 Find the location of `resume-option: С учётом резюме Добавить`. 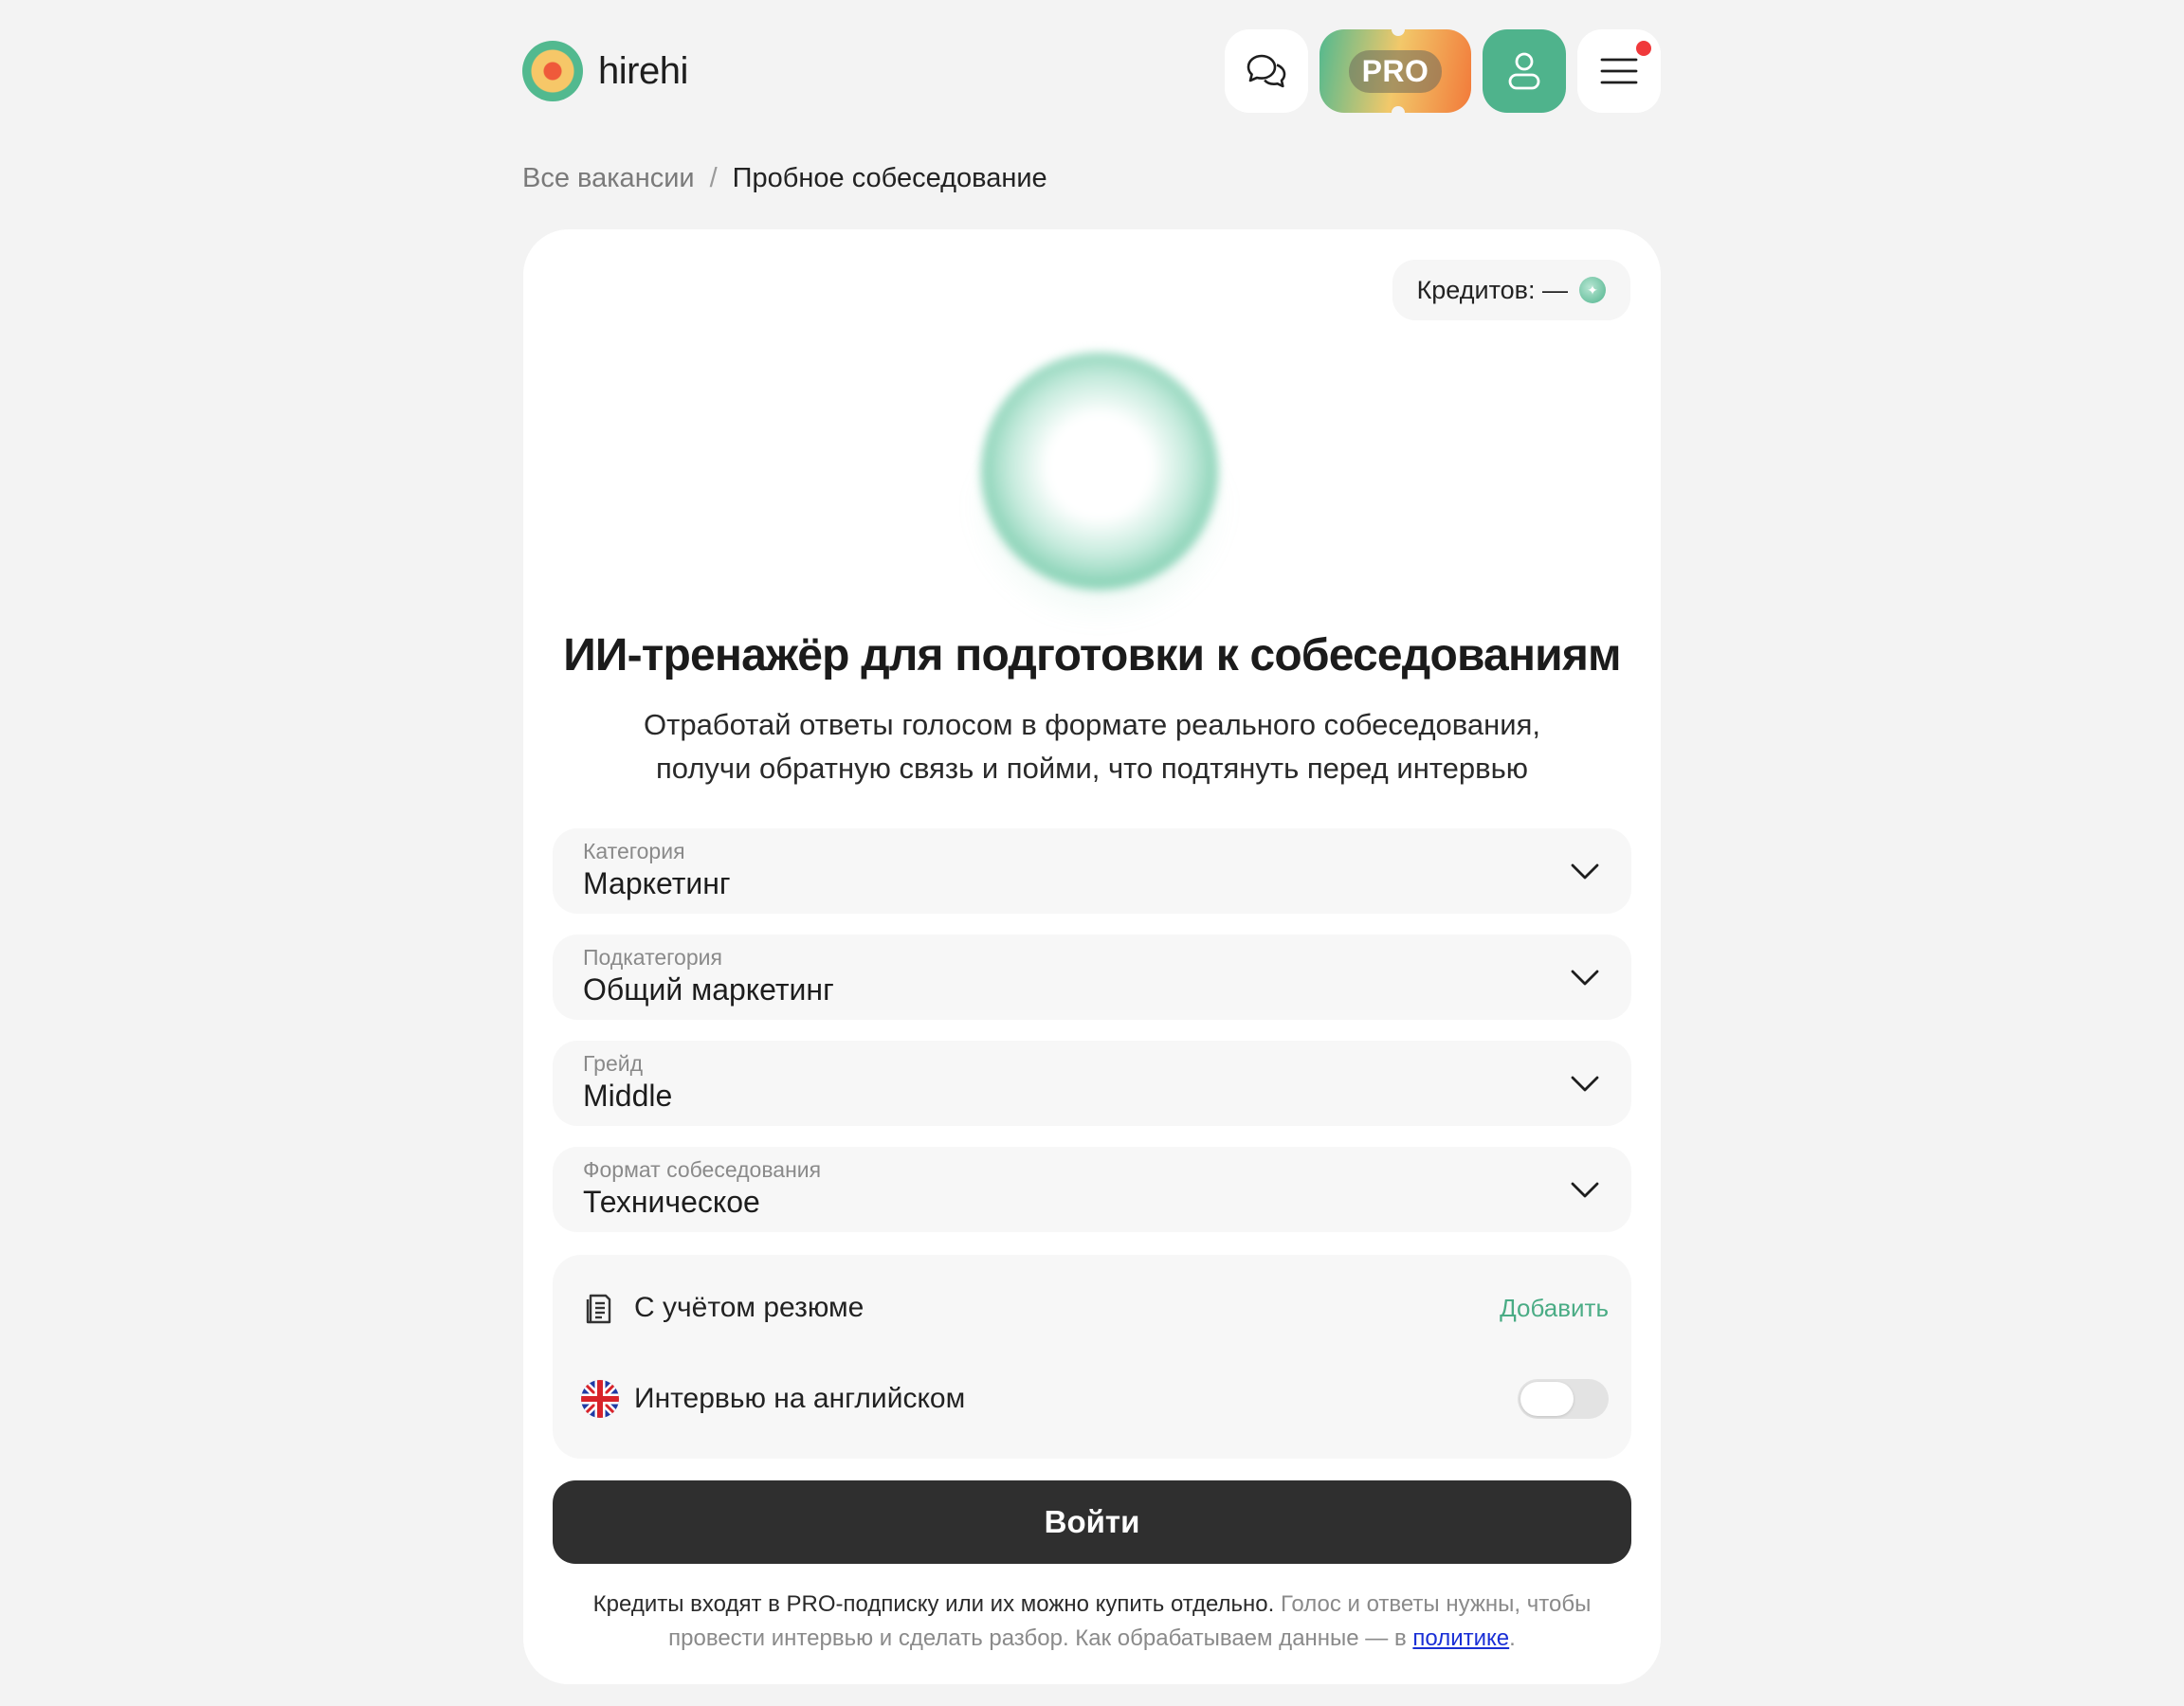

resume-option: С учётом резюме Добавить is located at coordinates (1095, 1308).